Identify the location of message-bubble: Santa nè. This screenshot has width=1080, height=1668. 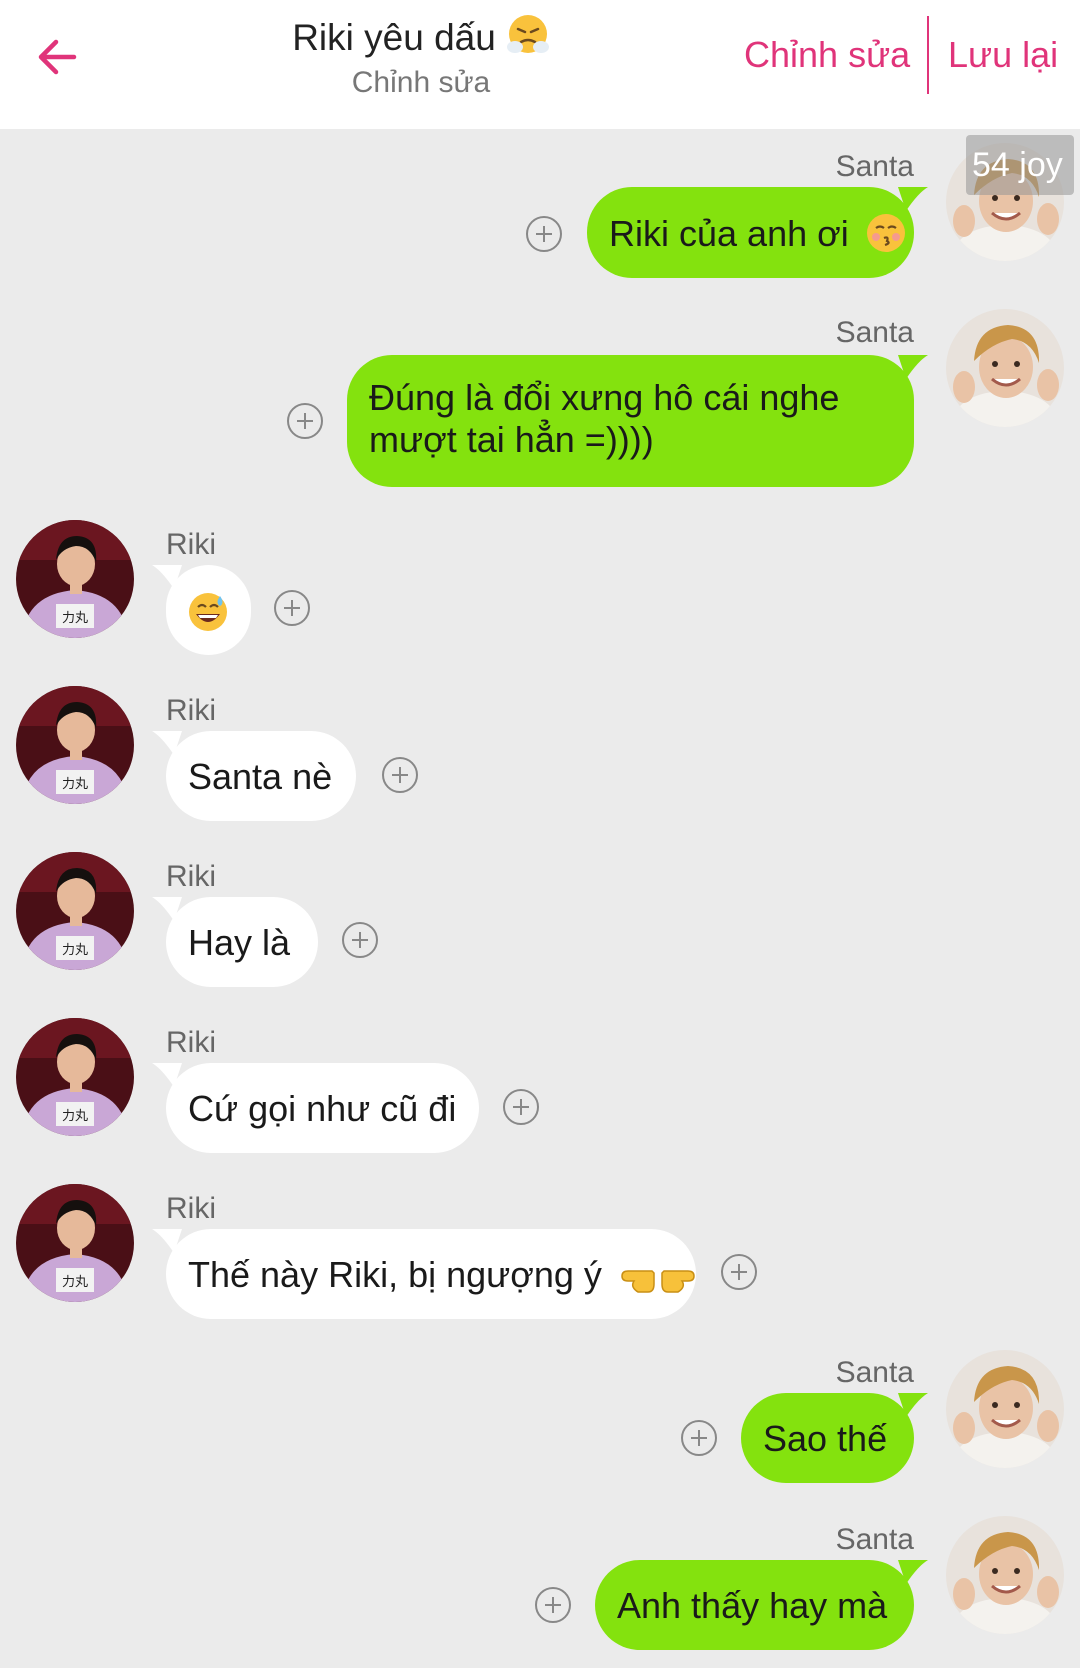
(261, 776).